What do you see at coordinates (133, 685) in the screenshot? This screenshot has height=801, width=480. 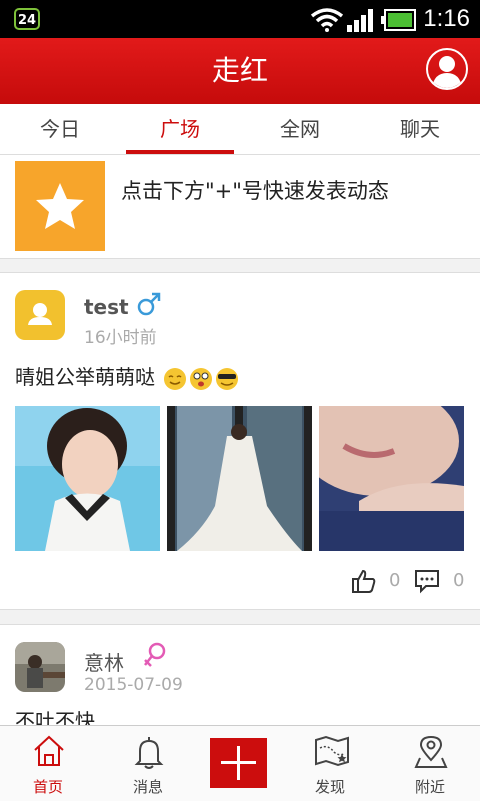 I see `post-time: 2015-07-09` at bounding box center [133, 685].